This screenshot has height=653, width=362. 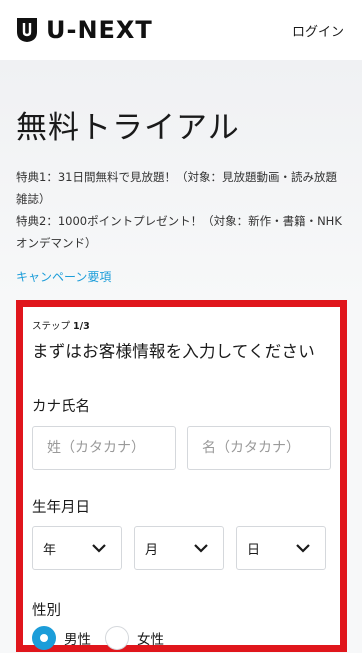 I want to click on year-select-value: 年, so click(x=50, y=550).